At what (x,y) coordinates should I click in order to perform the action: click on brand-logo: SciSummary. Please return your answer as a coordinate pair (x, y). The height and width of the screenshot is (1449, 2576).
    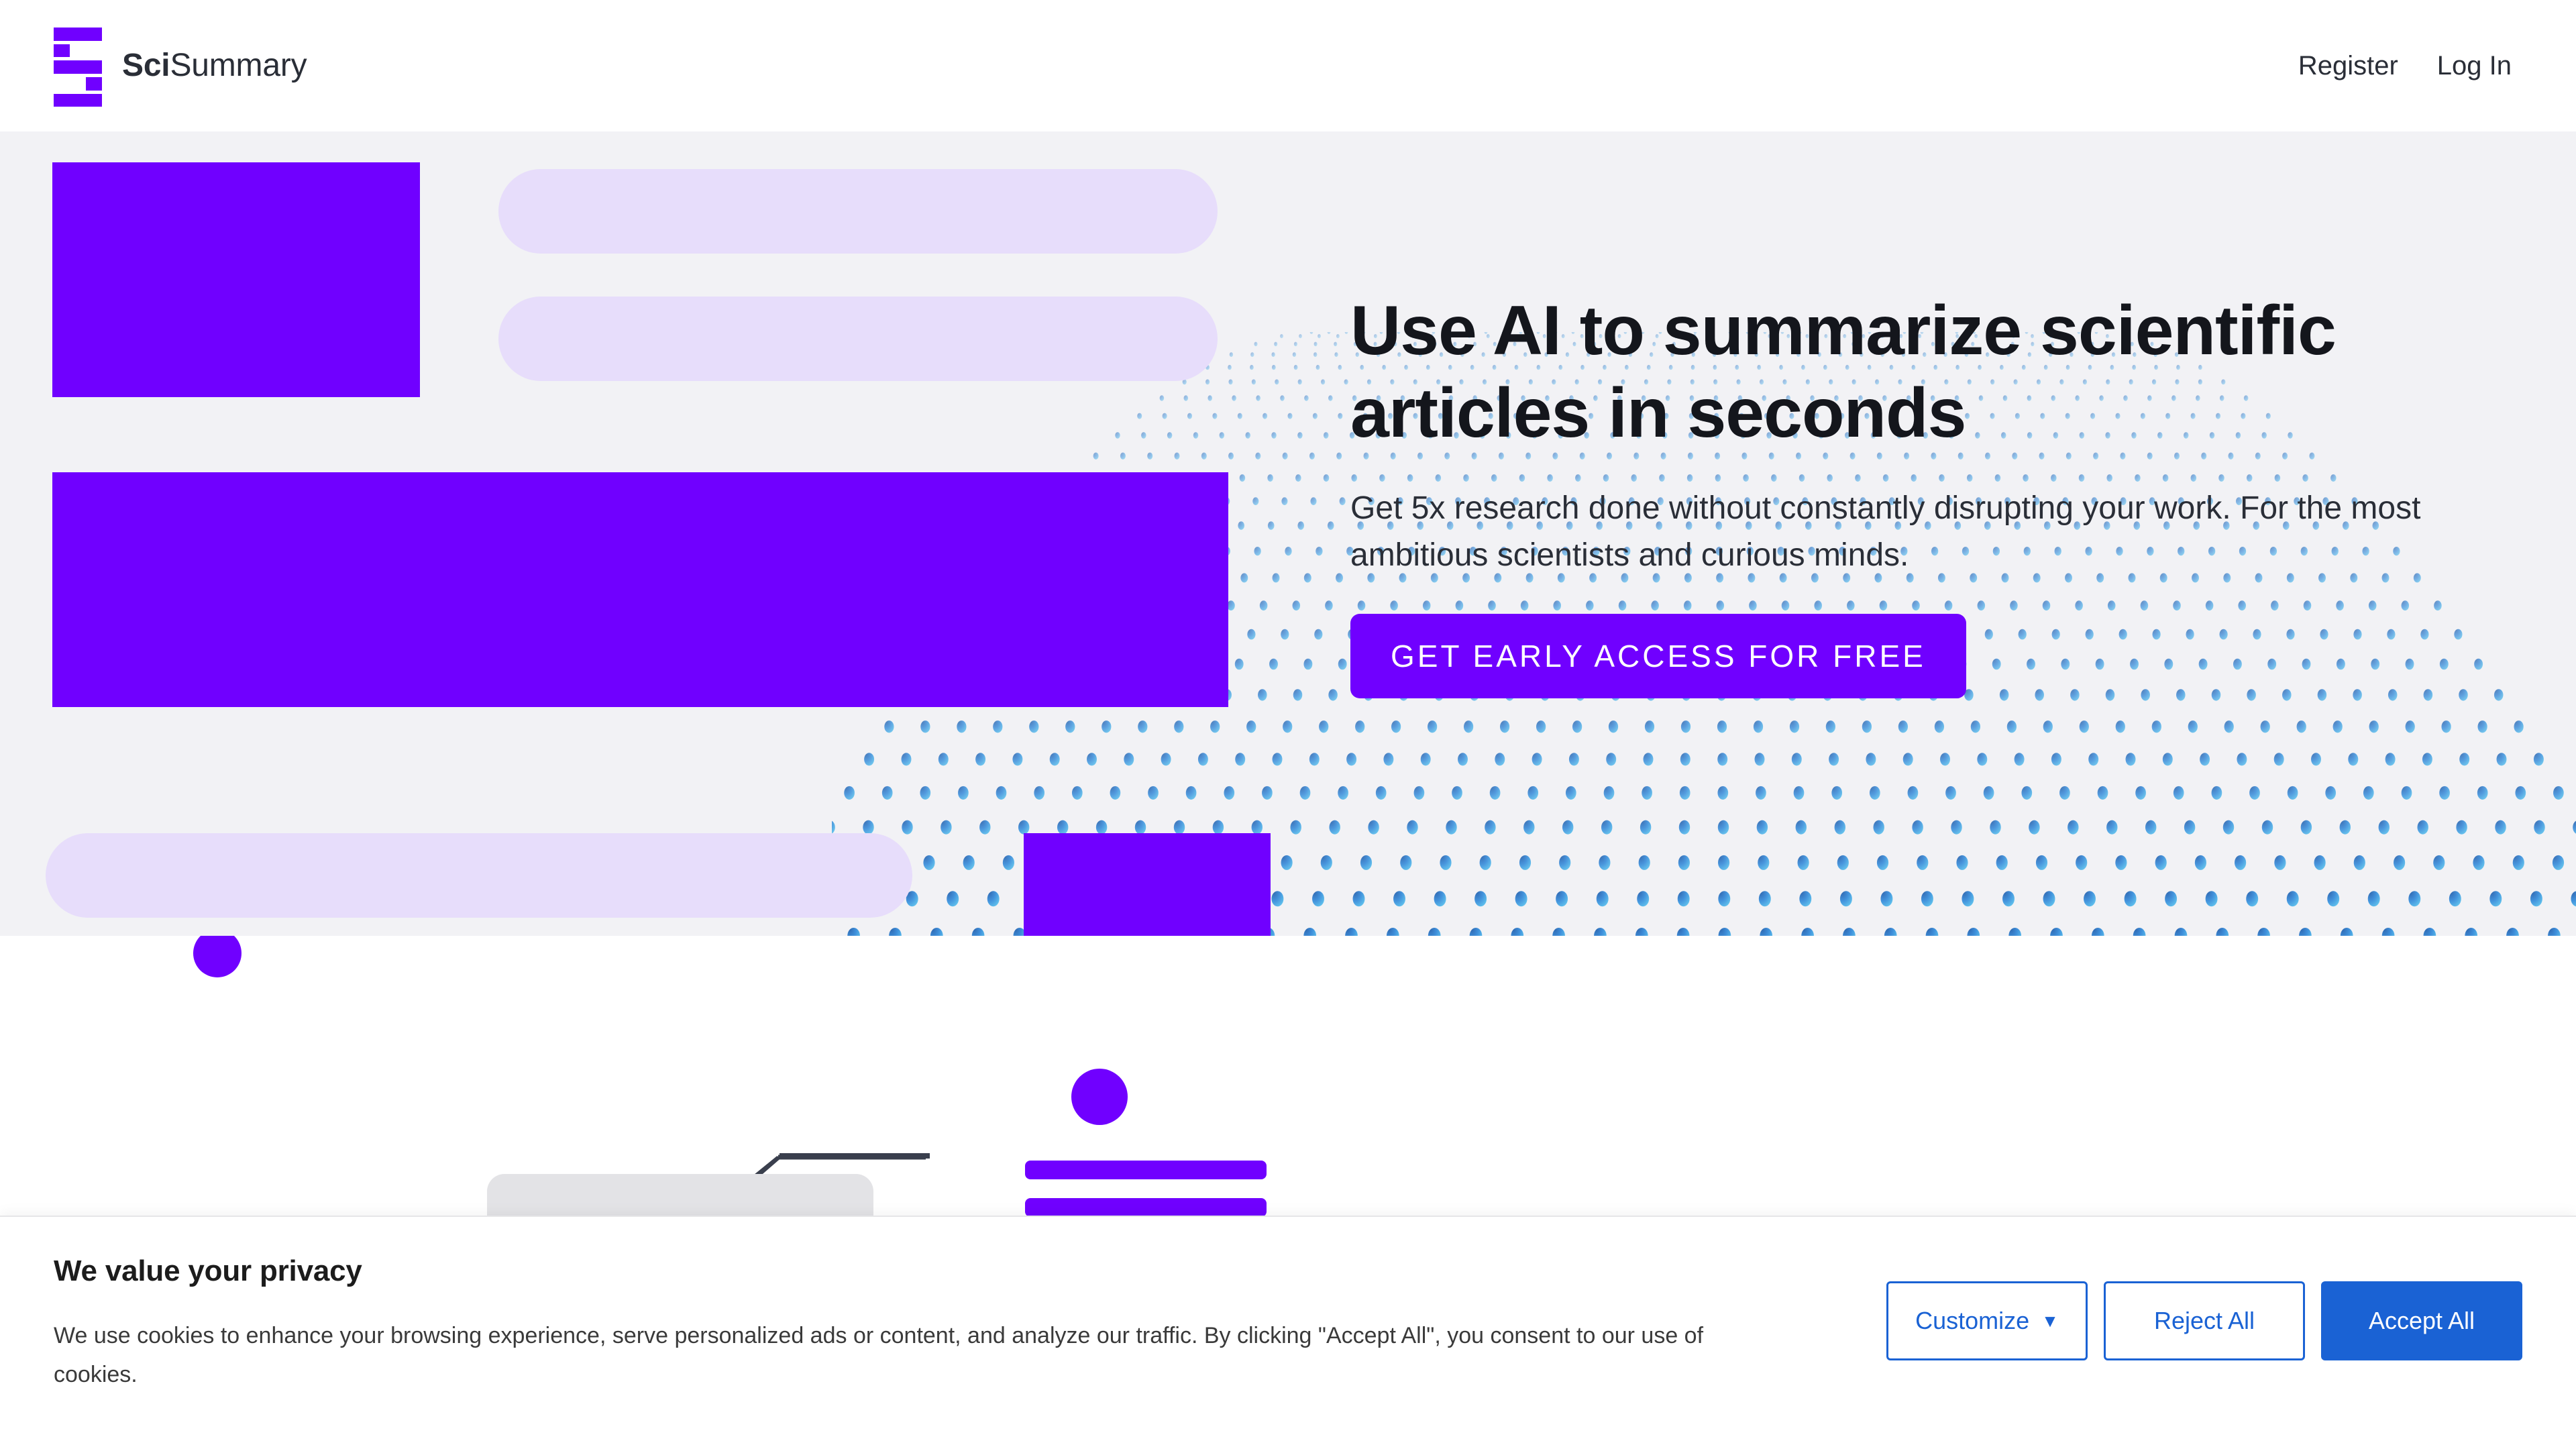
    Looking at the image, I should click on (180, 66).